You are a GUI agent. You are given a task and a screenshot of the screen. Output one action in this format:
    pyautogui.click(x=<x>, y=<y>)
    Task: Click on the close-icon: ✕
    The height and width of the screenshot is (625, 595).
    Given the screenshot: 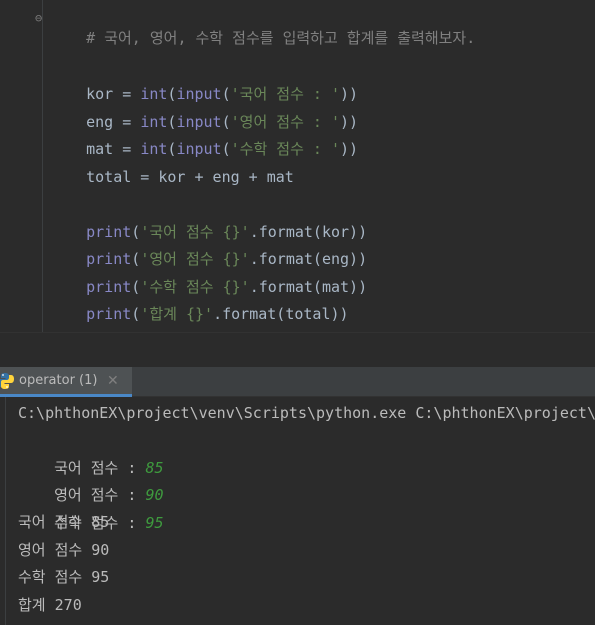 What is the action you would take?
    pyautogui.click(x=113, y=381)
    